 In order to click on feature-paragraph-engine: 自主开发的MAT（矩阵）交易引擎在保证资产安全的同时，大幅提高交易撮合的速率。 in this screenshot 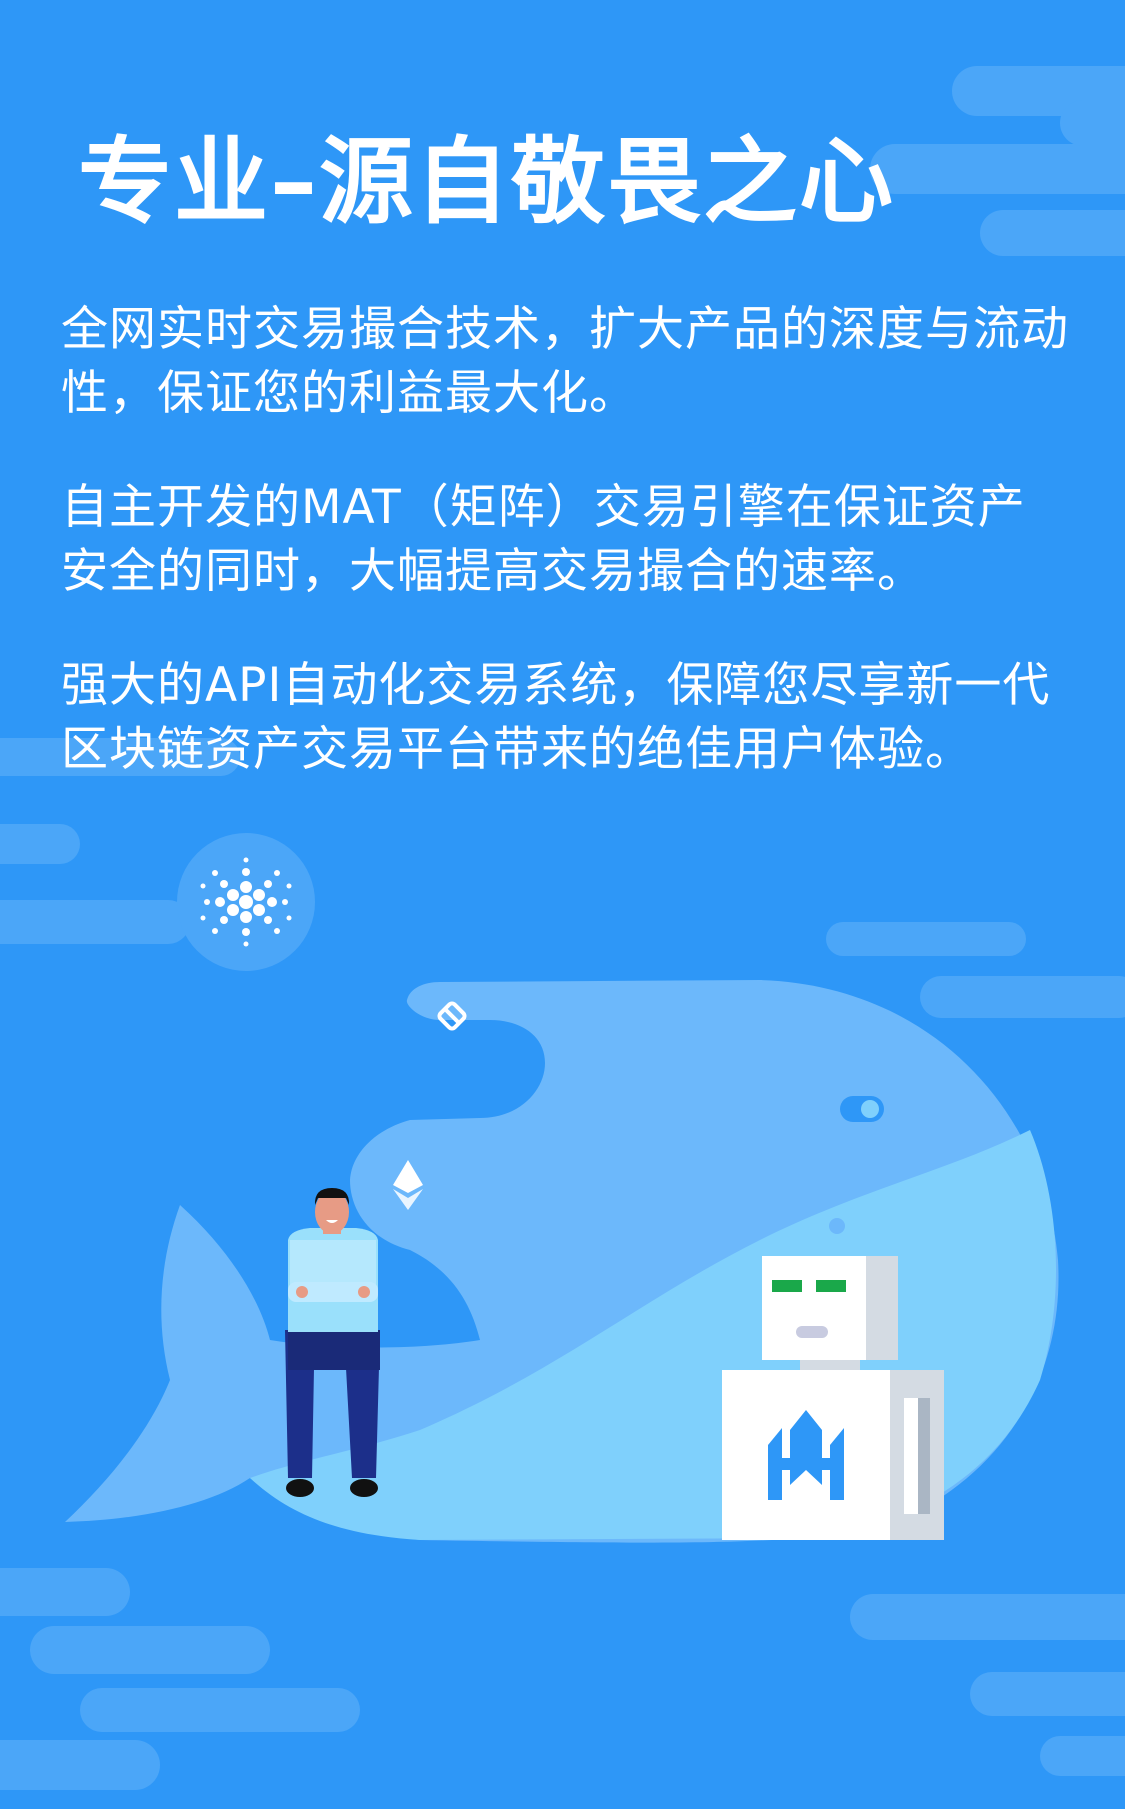, I will do `click(543, 539)`.